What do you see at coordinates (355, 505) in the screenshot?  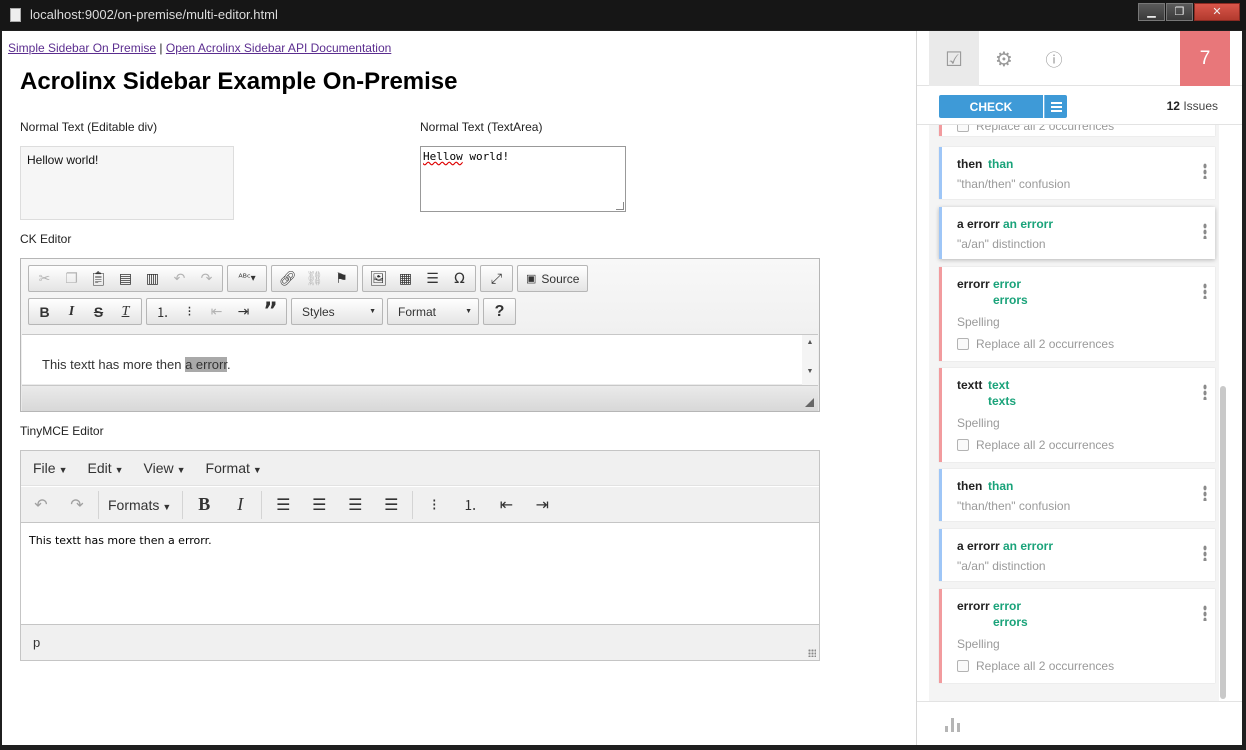 I see `align-right-icon: ☰` at bounding box center [355, 505].